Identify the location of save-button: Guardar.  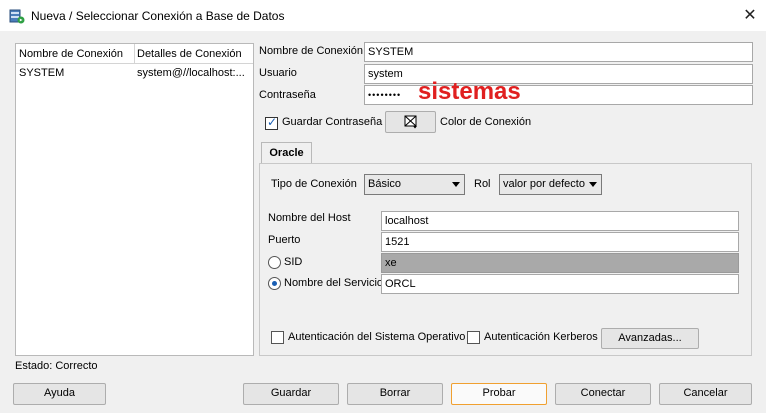
(291, 394).